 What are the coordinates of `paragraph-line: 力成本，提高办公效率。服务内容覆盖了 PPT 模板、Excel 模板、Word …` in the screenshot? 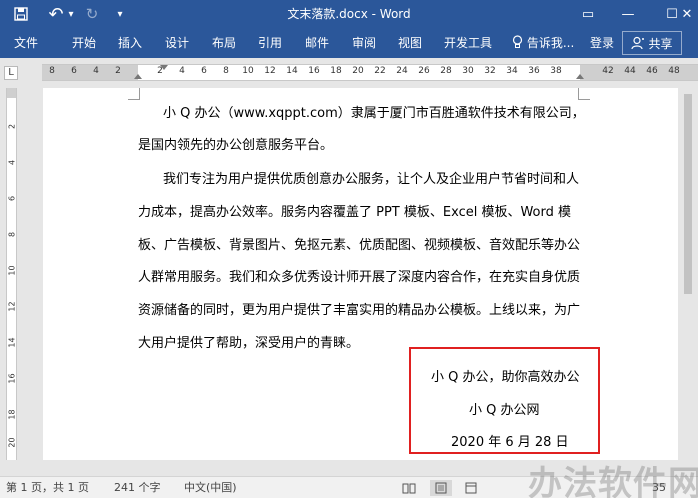 It's located at (354, 210).